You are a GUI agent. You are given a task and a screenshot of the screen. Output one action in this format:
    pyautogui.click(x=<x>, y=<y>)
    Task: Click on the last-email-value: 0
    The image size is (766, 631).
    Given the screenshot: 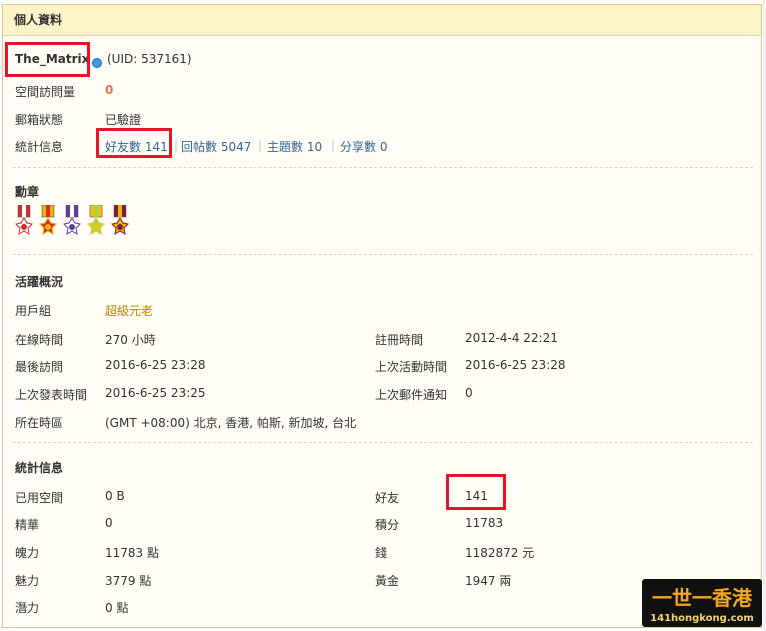 What is the action you would take?
    pyautogui.click(x=469, y=393)
    